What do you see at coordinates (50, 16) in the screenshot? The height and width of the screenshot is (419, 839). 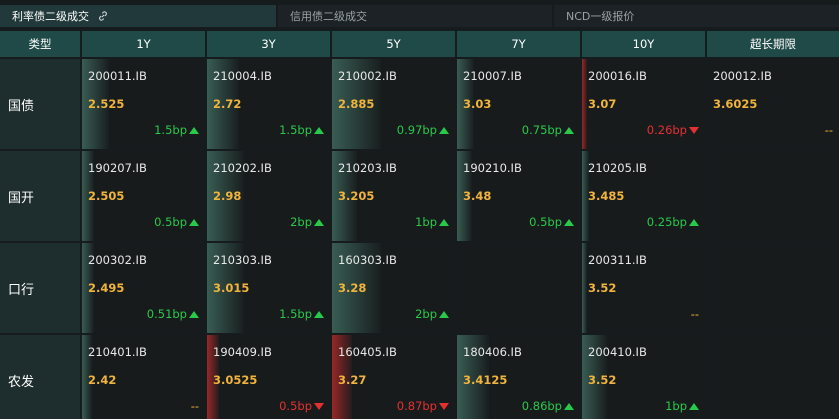 I see `tab-label: 利率债二级成交` at bounding box center [50, 16].